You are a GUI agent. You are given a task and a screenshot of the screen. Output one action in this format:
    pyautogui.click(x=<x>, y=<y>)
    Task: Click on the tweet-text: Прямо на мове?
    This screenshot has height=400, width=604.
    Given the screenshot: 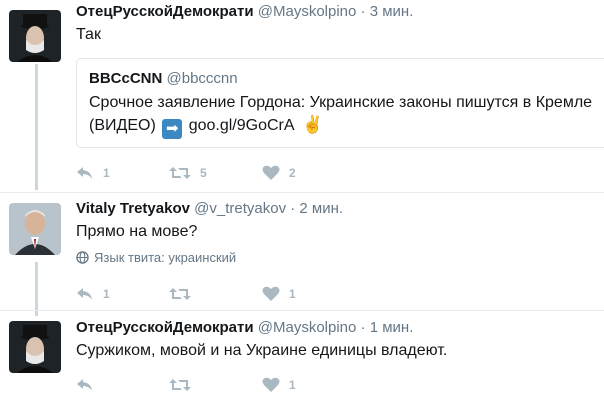 What is the action you would take?
    pyautogui.click(x=137, y=231)
    